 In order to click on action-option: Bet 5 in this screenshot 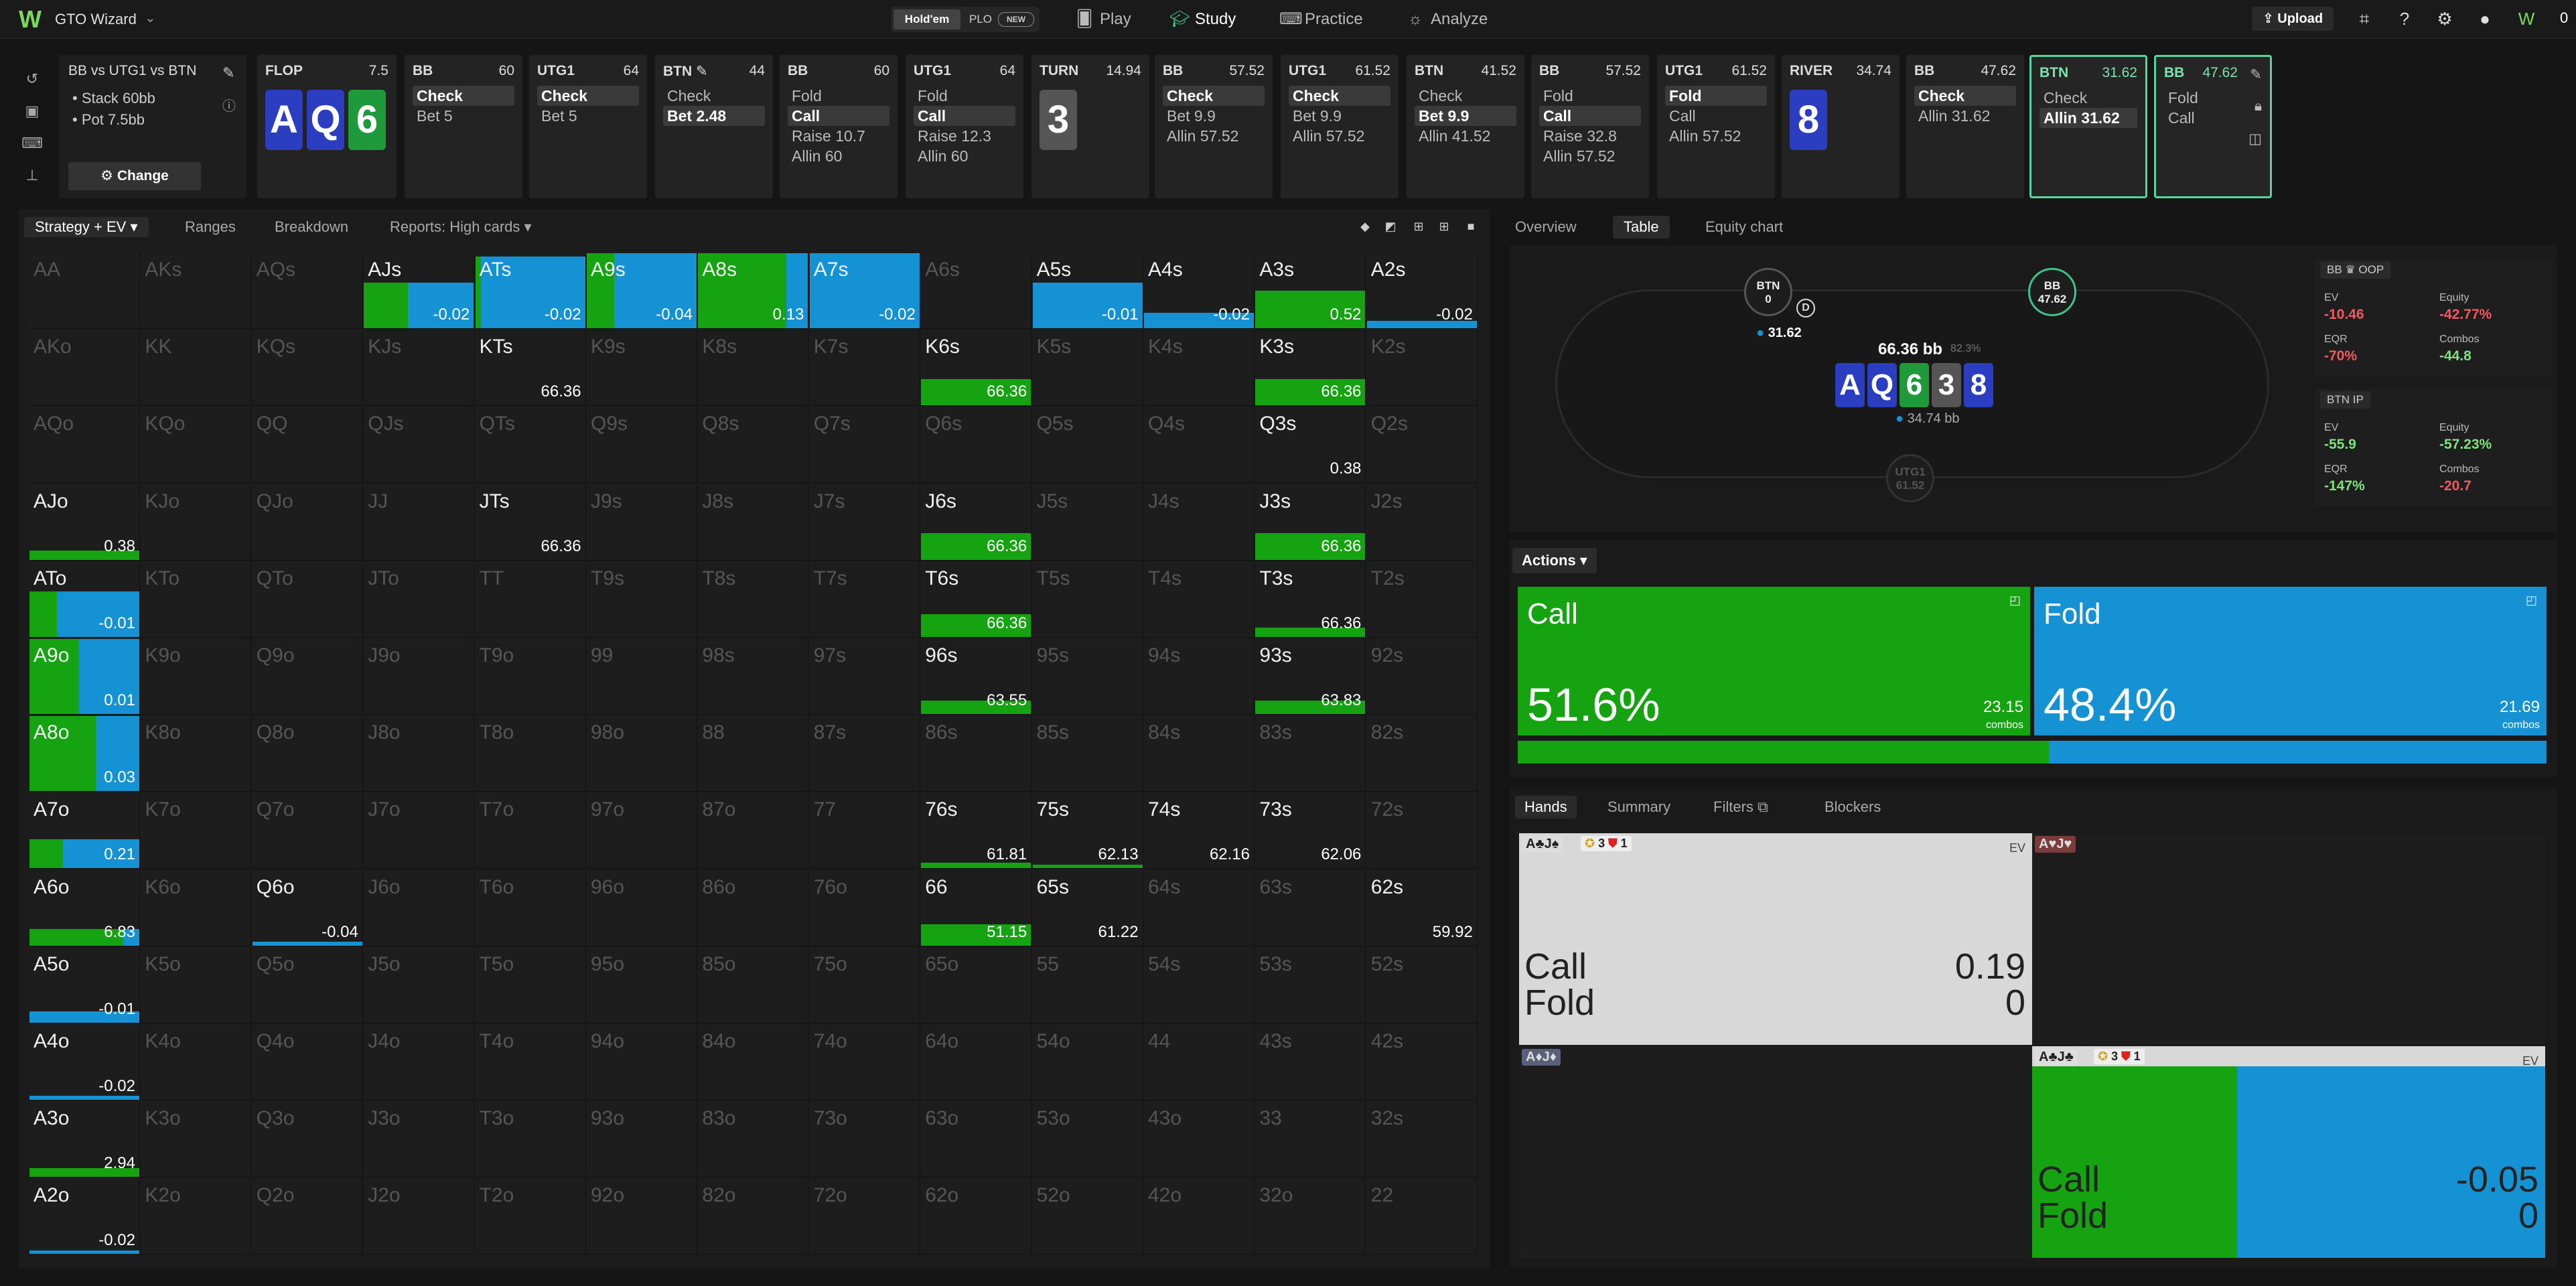, I will do `click(588, 116)`.